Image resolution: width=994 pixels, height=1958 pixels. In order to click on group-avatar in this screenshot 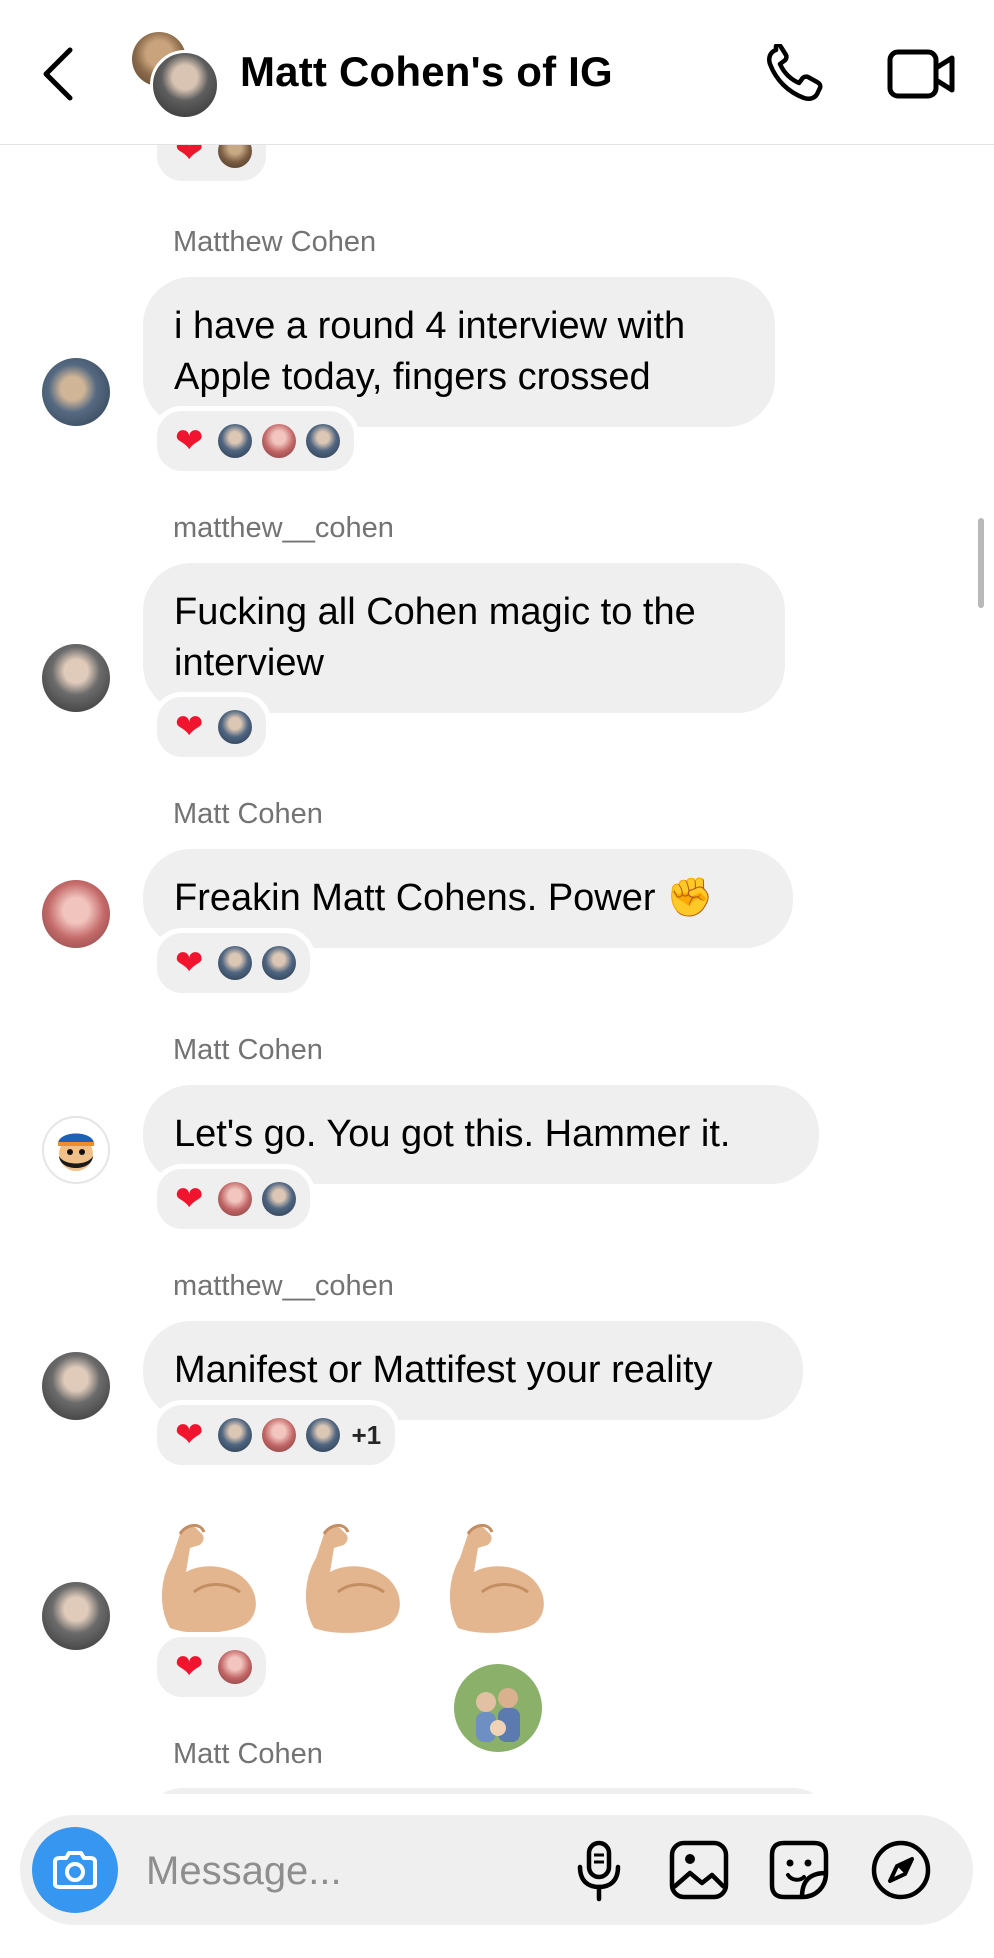, I will do `click(176, 76)`.